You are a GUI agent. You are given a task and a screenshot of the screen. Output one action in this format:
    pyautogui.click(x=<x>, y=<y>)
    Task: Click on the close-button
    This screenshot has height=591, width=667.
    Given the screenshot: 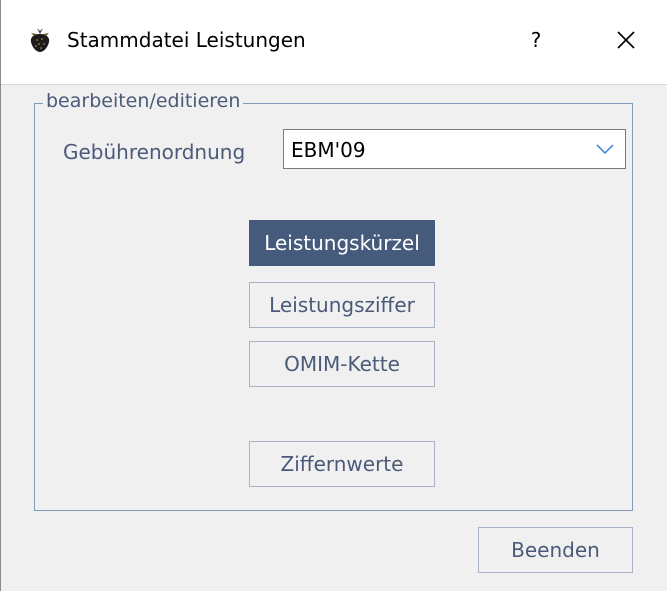 What is the action you would take?
    pyautogui.click(x=626, y=40)
    